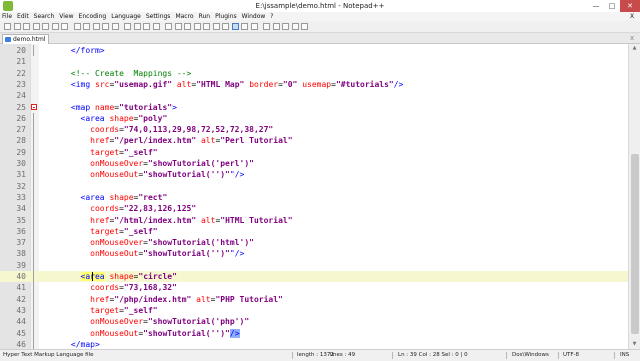 The height and width of the screenshot is (361, 640). I want to click on code-line: 39, so click(314, 265).